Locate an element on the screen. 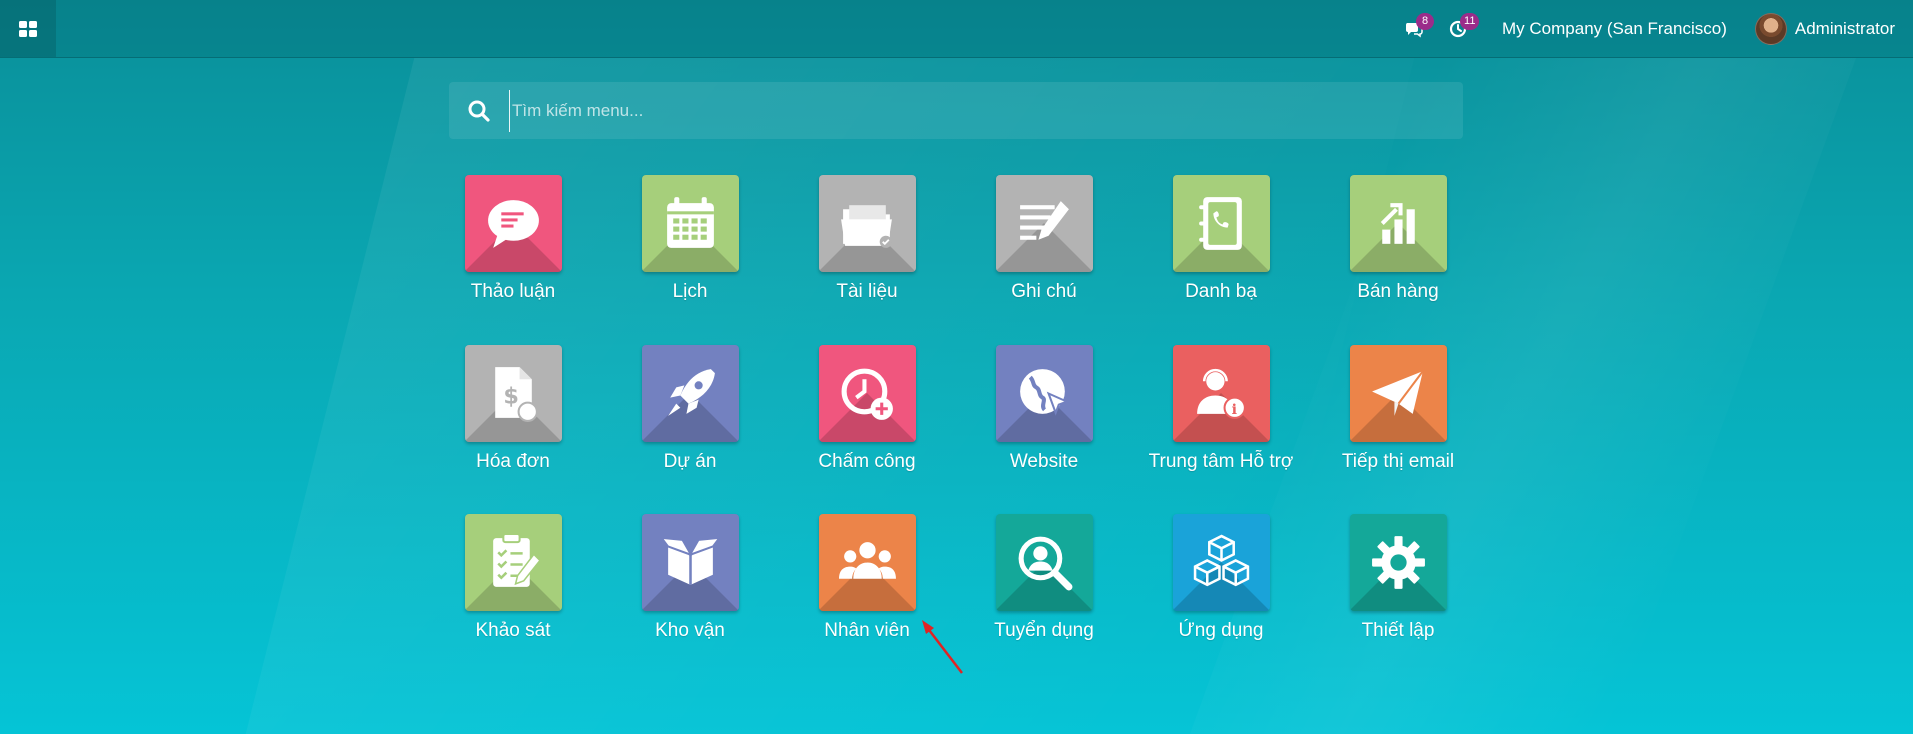 The height and width of the screenshot is (734, 1913). app-label: Tuyển dụng is located at coordinates (1044, 630).